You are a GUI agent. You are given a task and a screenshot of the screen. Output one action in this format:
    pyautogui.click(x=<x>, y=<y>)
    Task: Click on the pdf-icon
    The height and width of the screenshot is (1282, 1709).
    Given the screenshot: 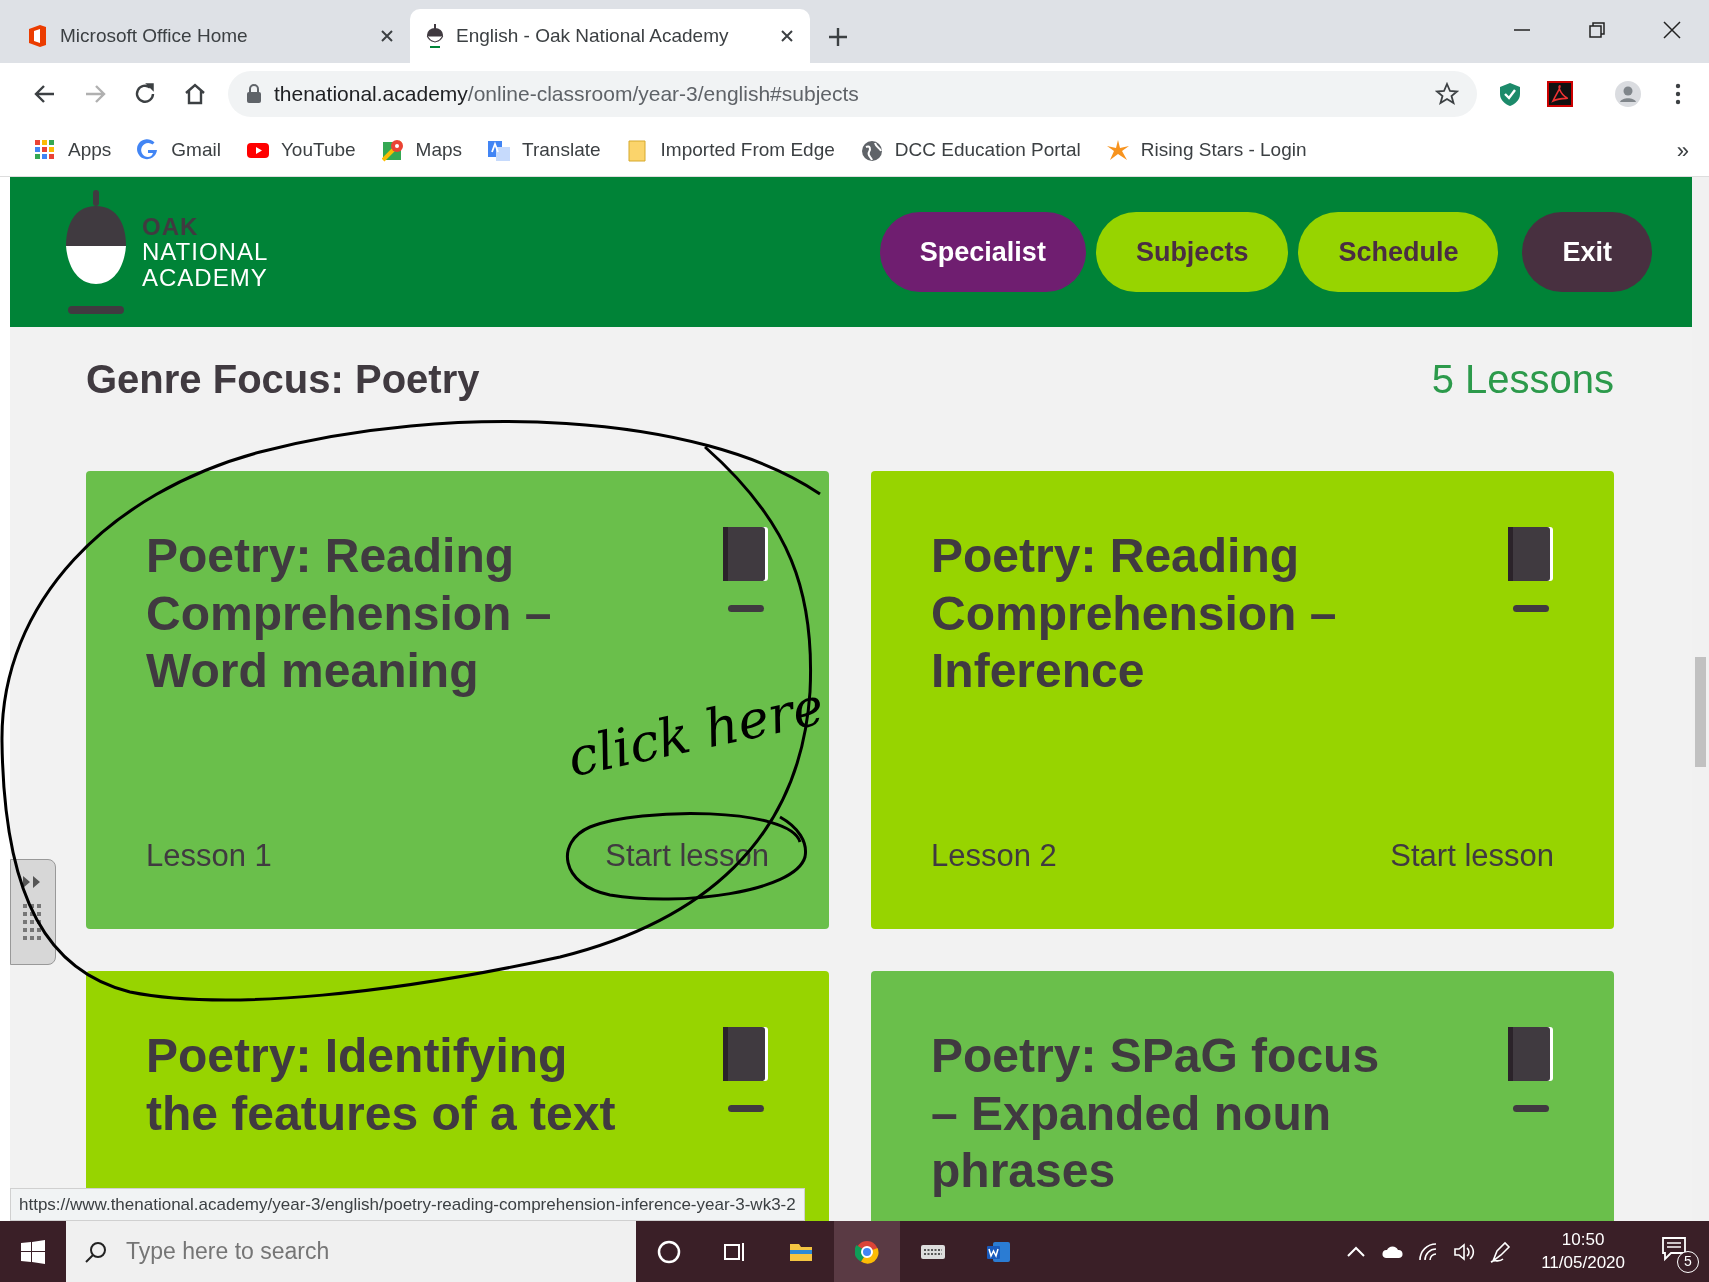 What is the action you would take?
    pyautogui.click(x=1560, y=94)
    